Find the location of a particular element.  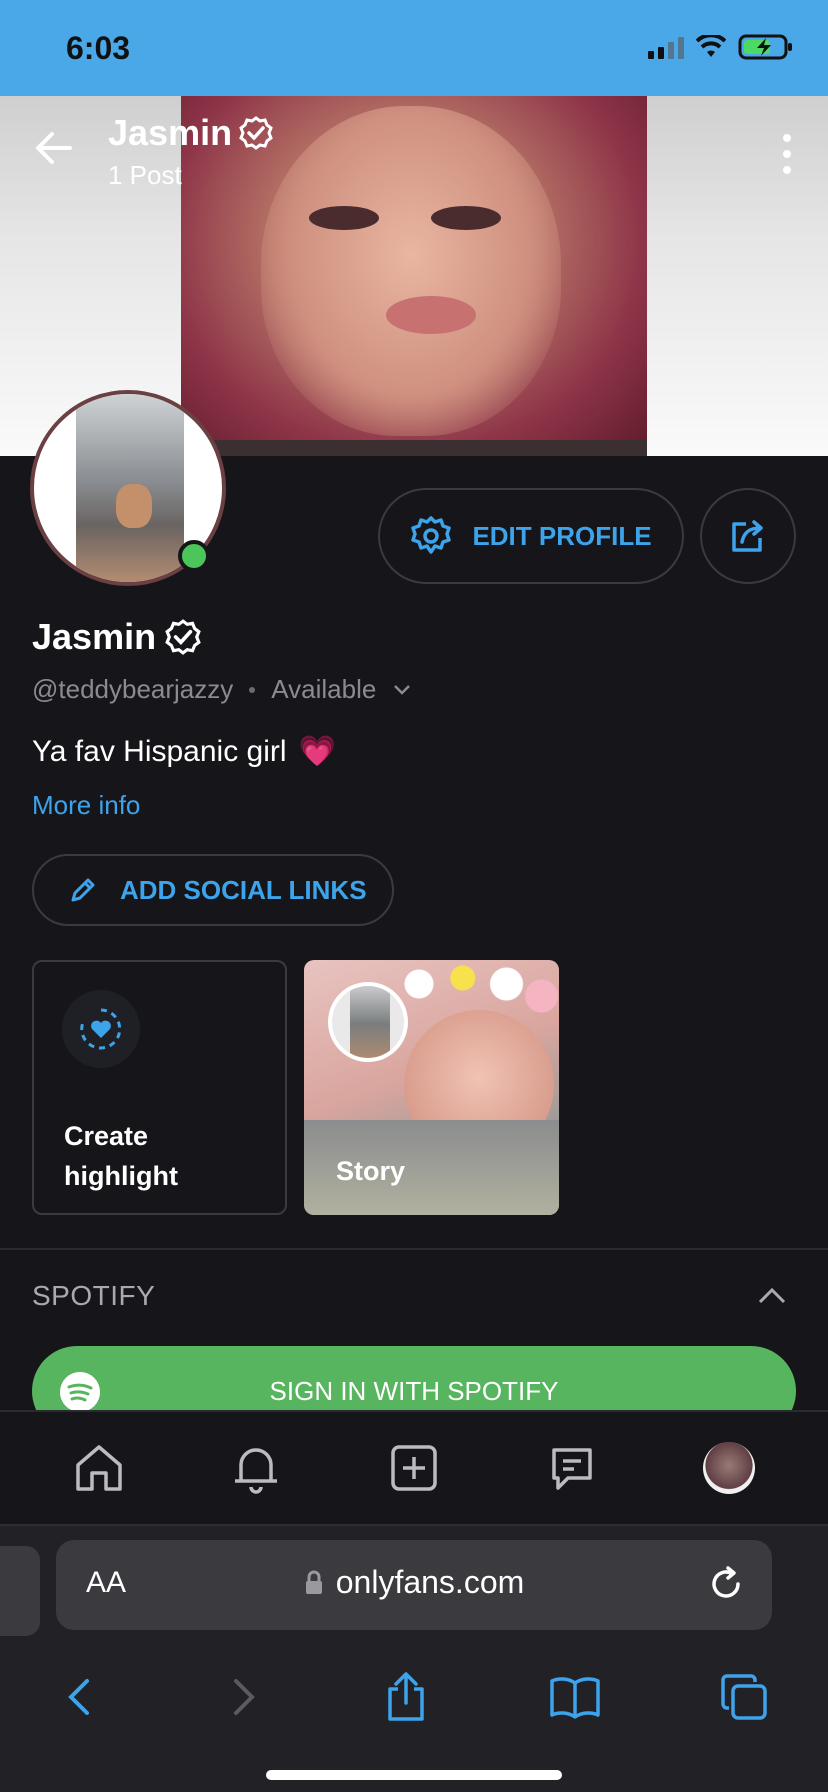

more-info-link: More info is located at coordinates (86, 805).